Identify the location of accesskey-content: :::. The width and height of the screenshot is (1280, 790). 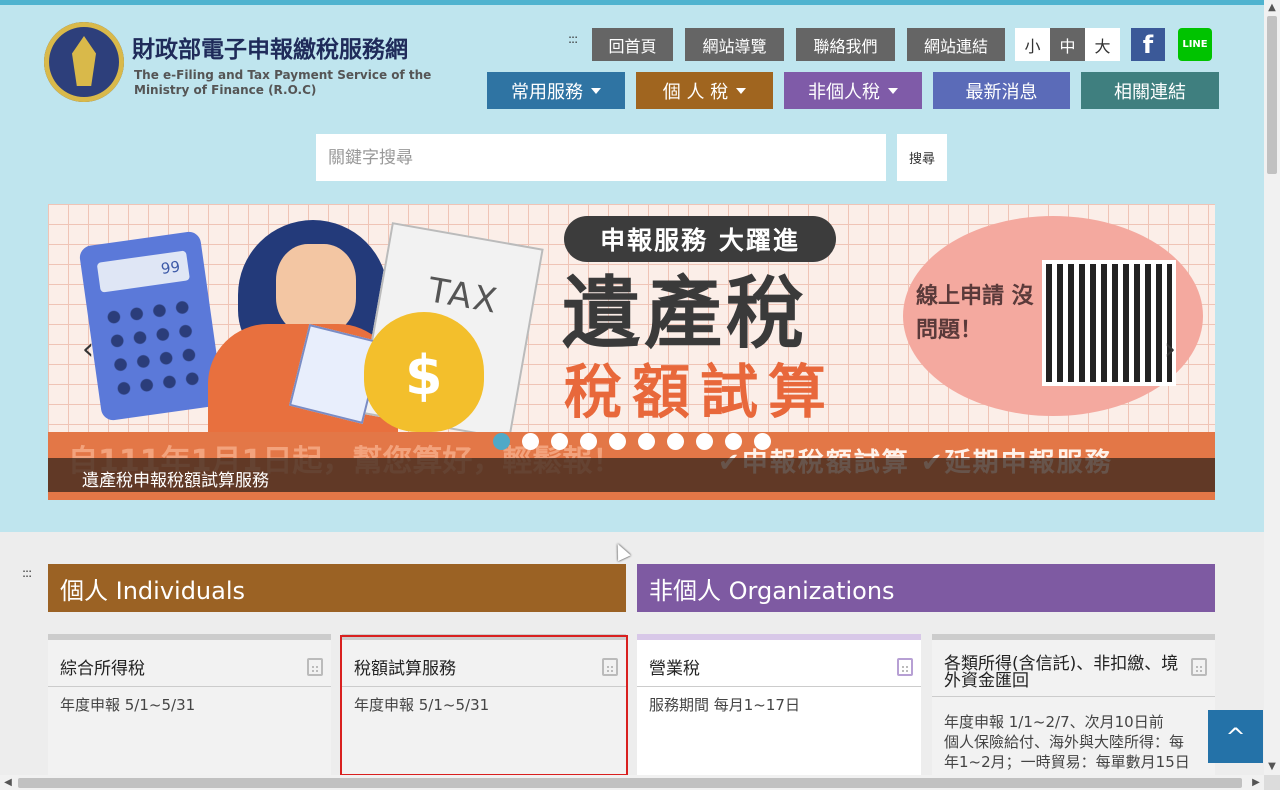
(27, 573).